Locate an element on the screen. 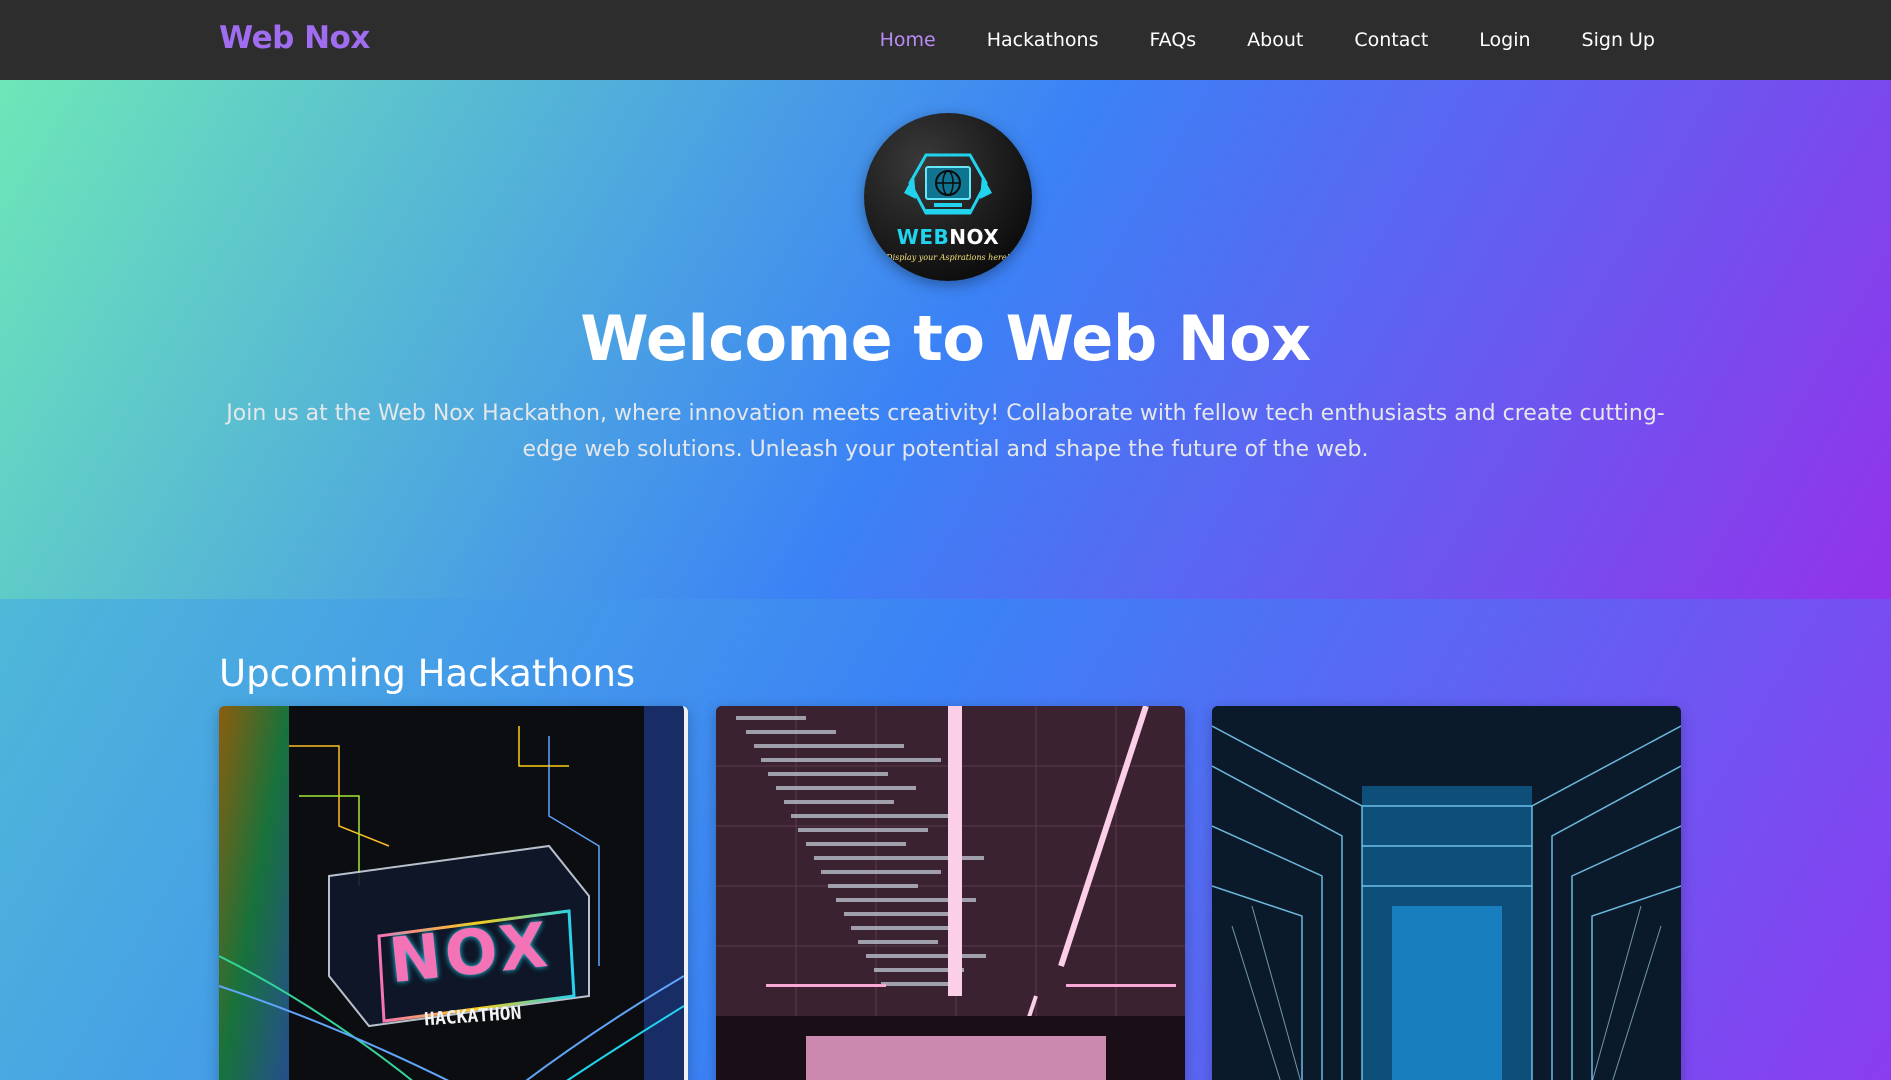 This screenshot has width=1891, height=1080. nav-item-login: Login is located at coordinates (1504, 40).